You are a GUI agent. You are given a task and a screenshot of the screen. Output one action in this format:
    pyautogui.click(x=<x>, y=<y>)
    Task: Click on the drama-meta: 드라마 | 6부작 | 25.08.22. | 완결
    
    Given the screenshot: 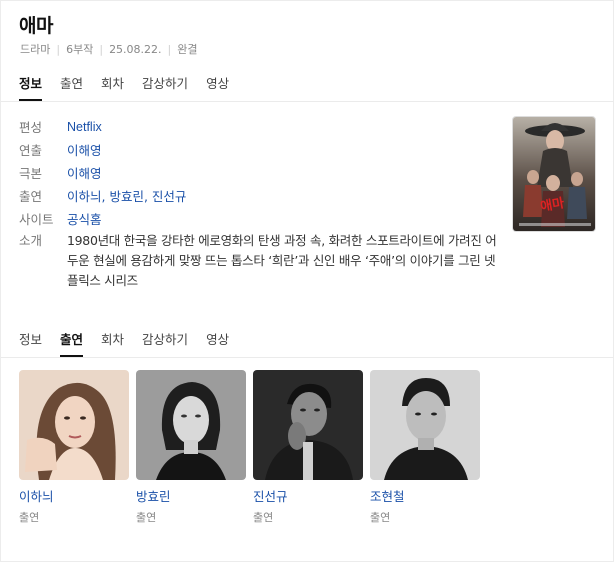 What is the action you would take?
    pyautogui.click(x=109, y=49)
    